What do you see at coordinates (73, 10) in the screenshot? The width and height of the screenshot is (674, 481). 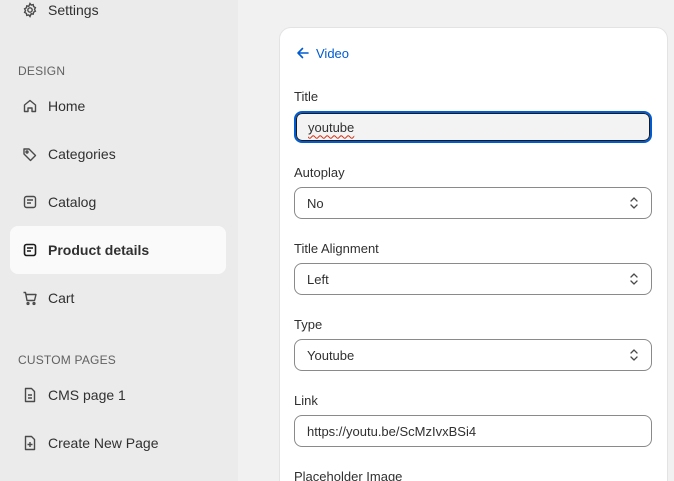 I see `sidebar-item-label: Settings` at bounding box center [73, 10].